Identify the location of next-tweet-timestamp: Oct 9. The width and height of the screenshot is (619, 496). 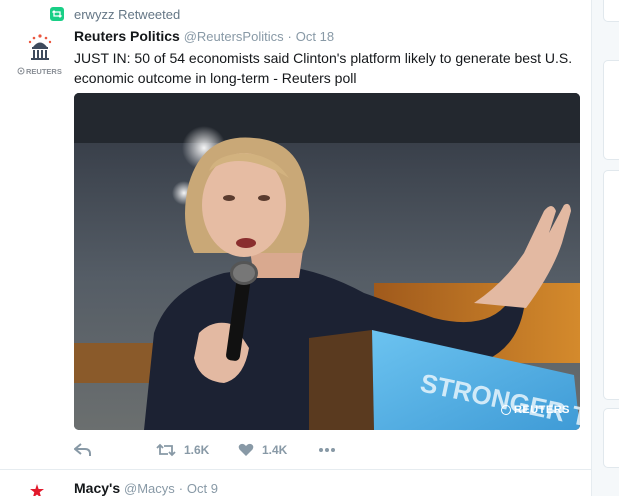
(202, 488).